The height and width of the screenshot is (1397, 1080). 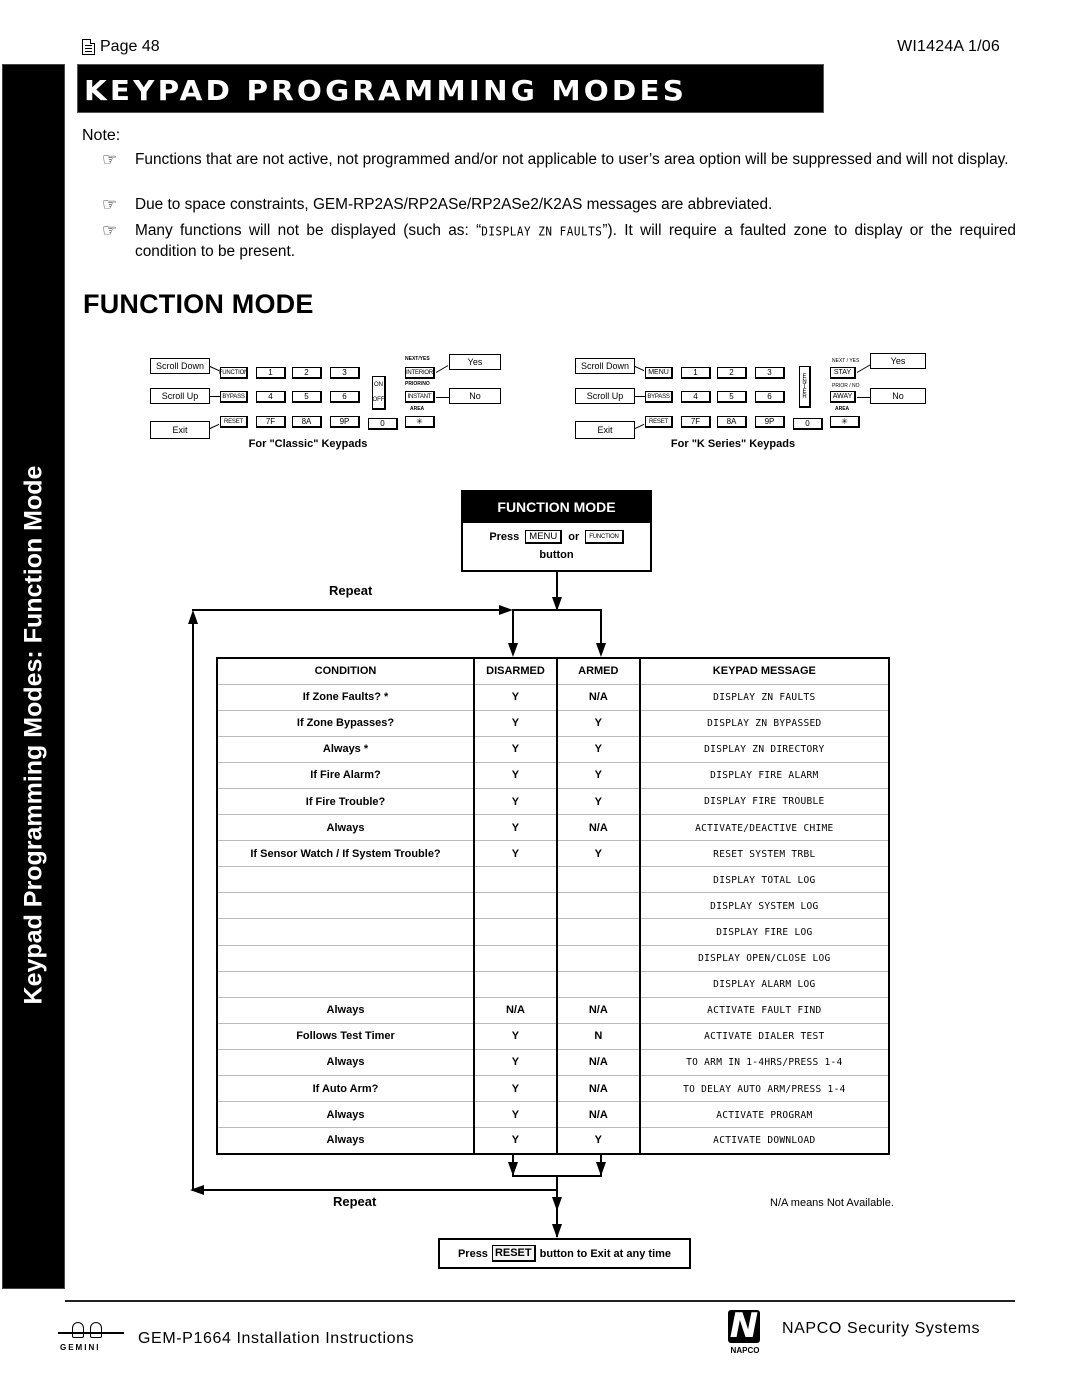 I want to click on callout-yes: Yes, so click(x=475, y=362).